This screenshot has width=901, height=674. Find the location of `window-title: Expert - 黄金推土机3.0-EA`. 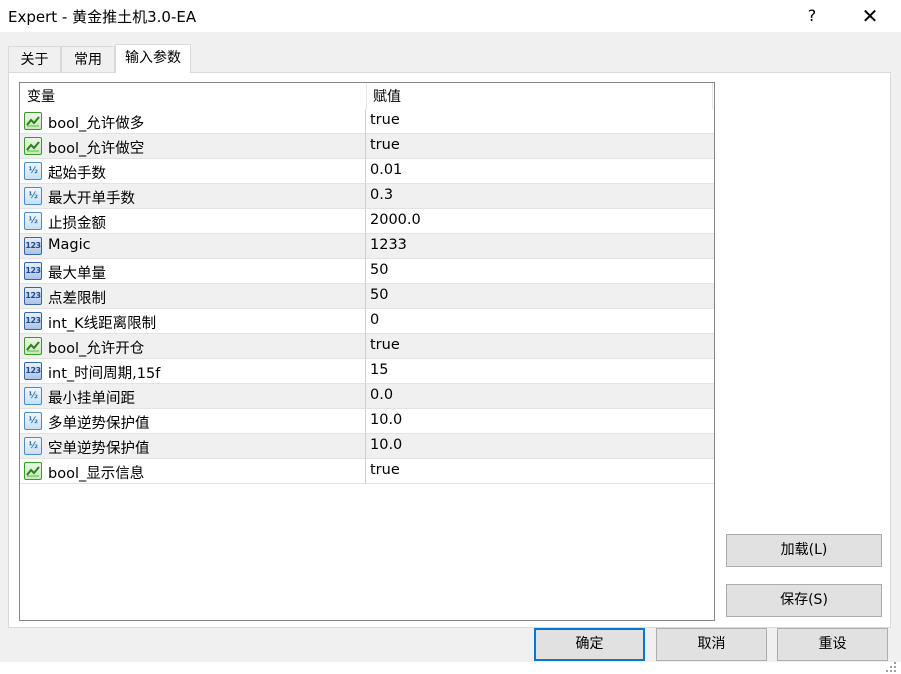

window-title: Expert - 黄金推土机3.0-EA is located at coordinates (102, 17).